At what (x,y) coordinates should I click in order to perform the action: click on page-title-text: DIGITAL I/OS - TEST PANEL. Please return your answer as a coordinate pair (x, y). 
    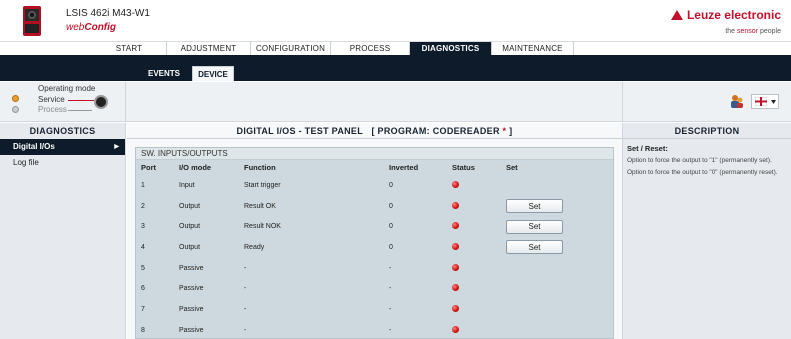
    Looking at the image, I should click on (300, 131).